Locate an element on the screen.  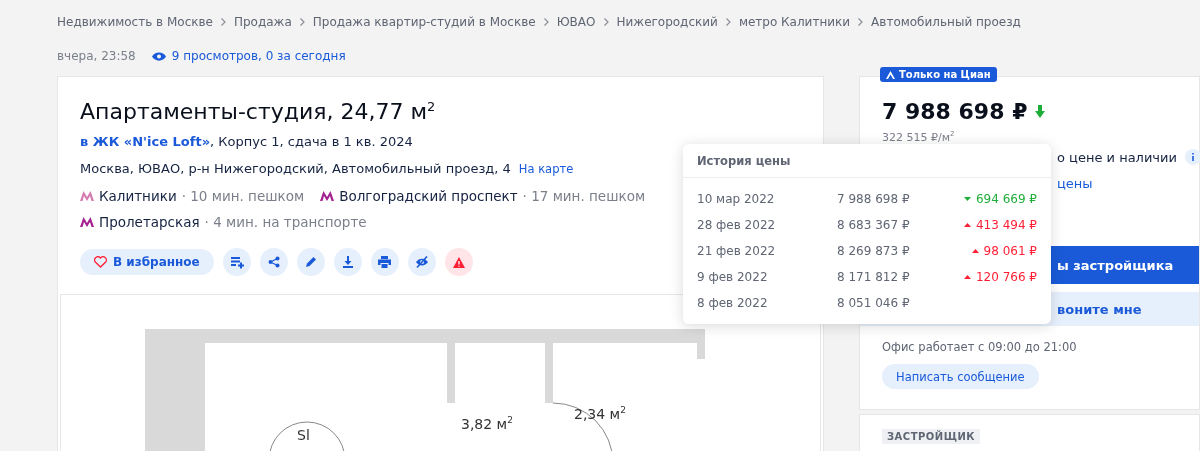
office-hours: Офис работает с 09:00 до 21:00 is located at coordinates (980, 347).